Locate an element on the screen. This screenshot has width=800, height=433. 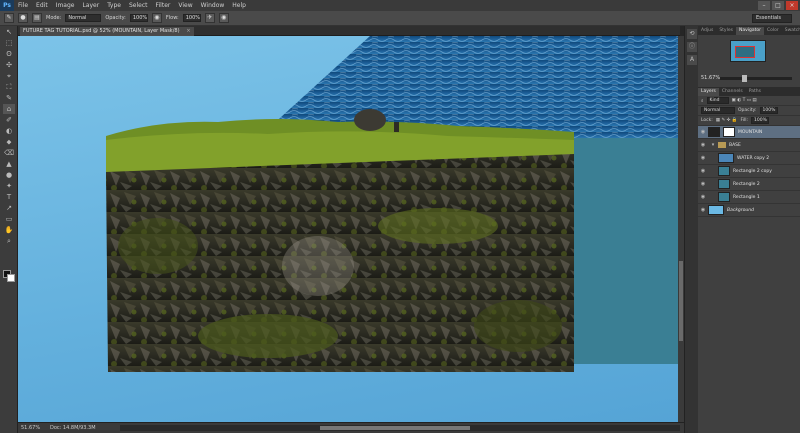
menu-layer: Layer is located at coordinates (90, 5).